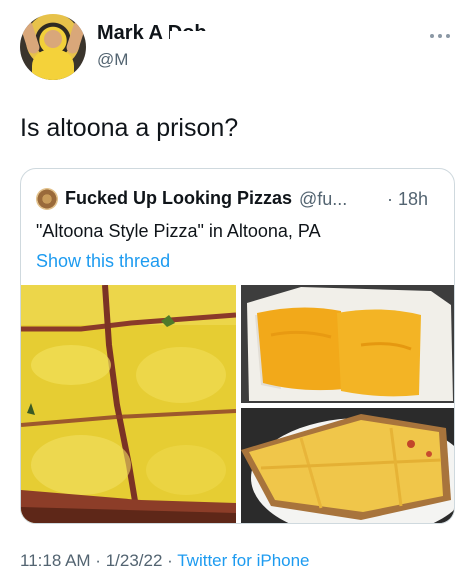  I want to click on tweet-date: 1/23/22, so click(134, 560).